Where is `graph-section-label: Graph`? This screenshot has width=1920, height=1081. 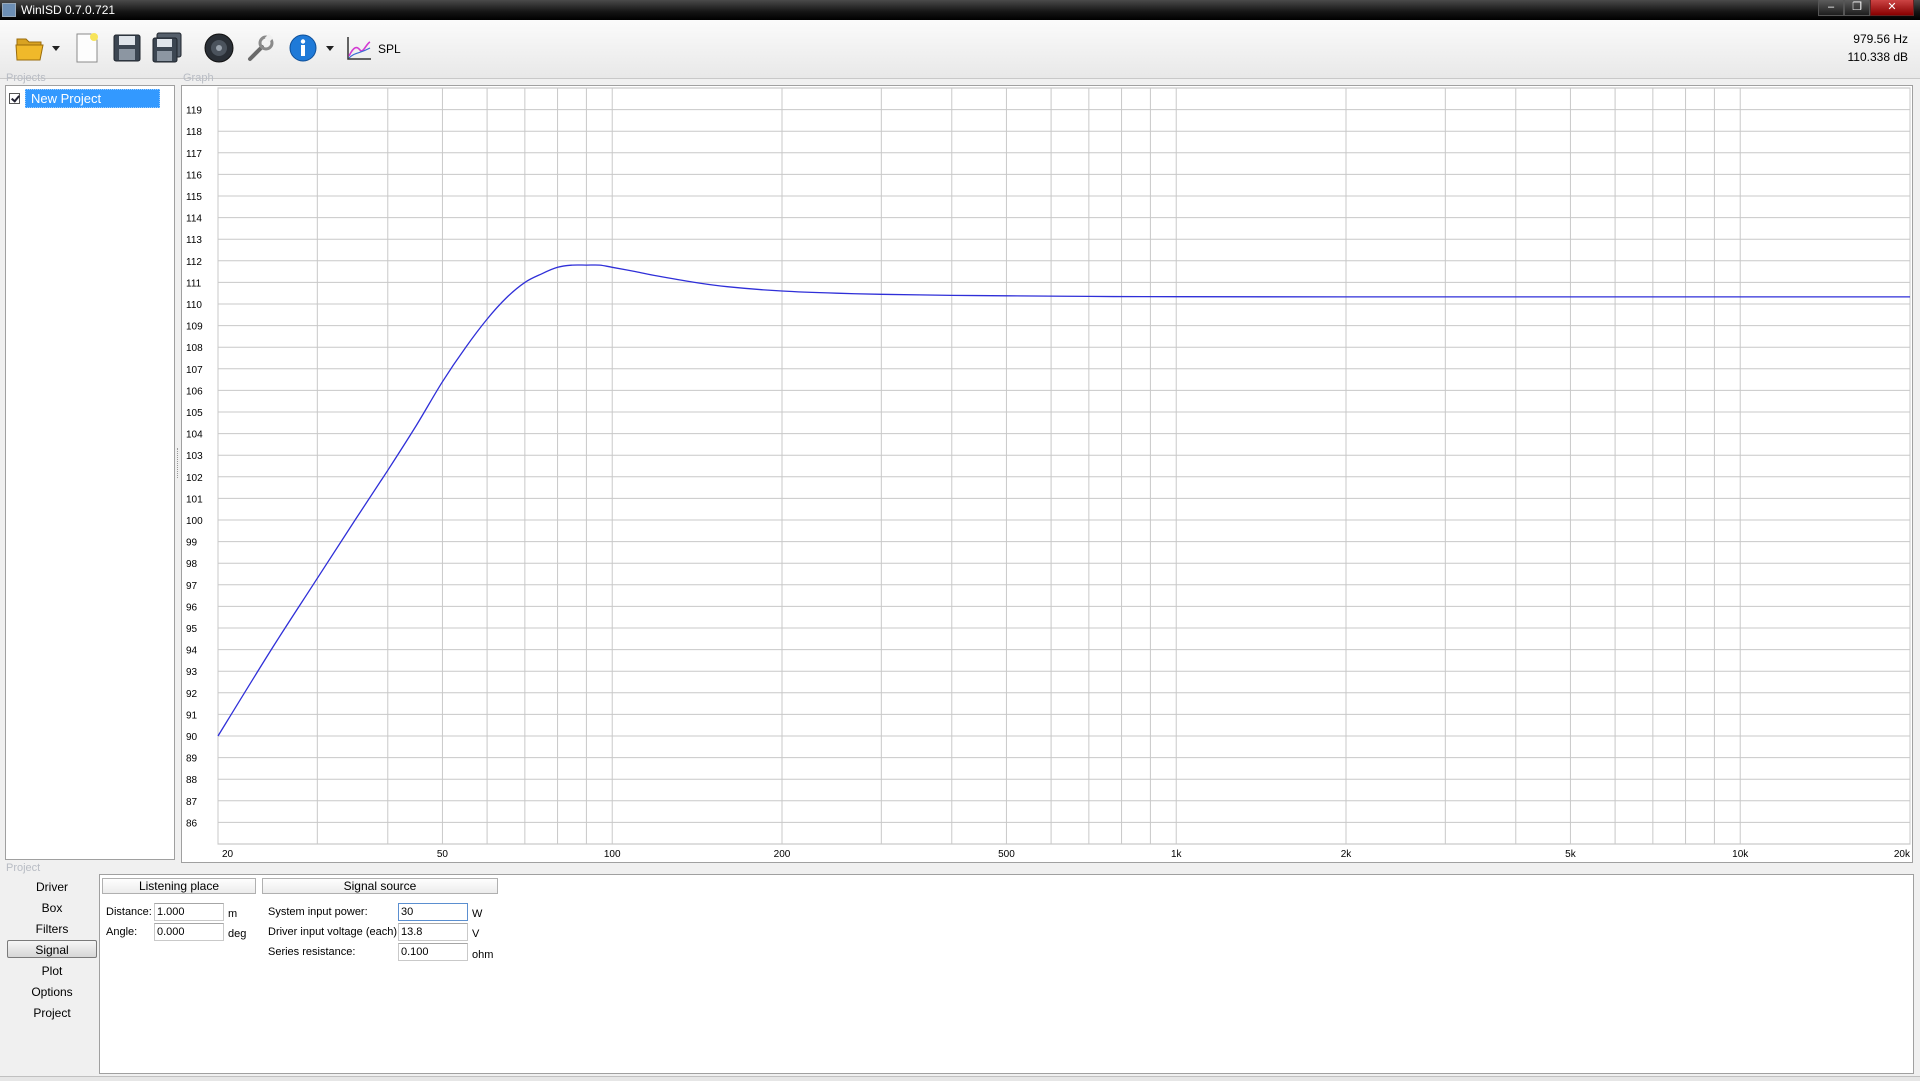 graph-section-label: Graph is located at coordinates (198, 78).